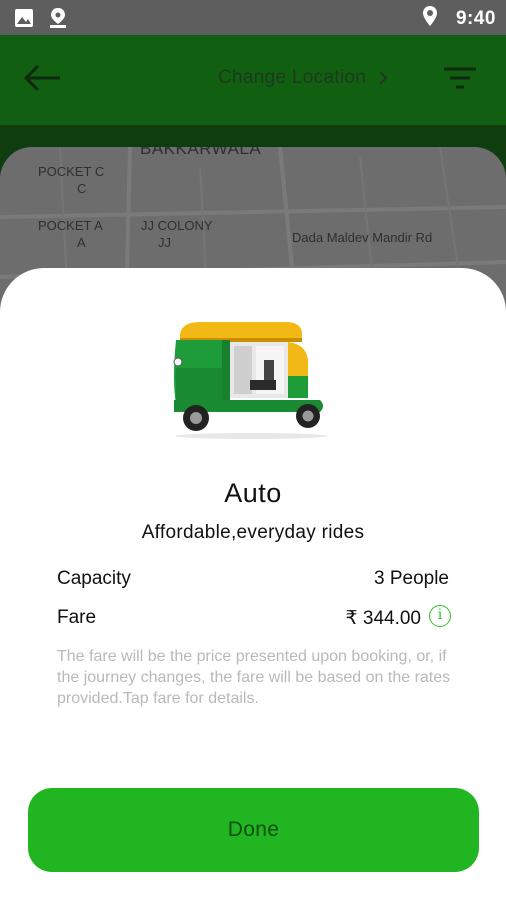  What do you see at coordinates (94, 578) in the screenshot?
I see `capacity-label: Capacity` at bounding box center [94, 578].